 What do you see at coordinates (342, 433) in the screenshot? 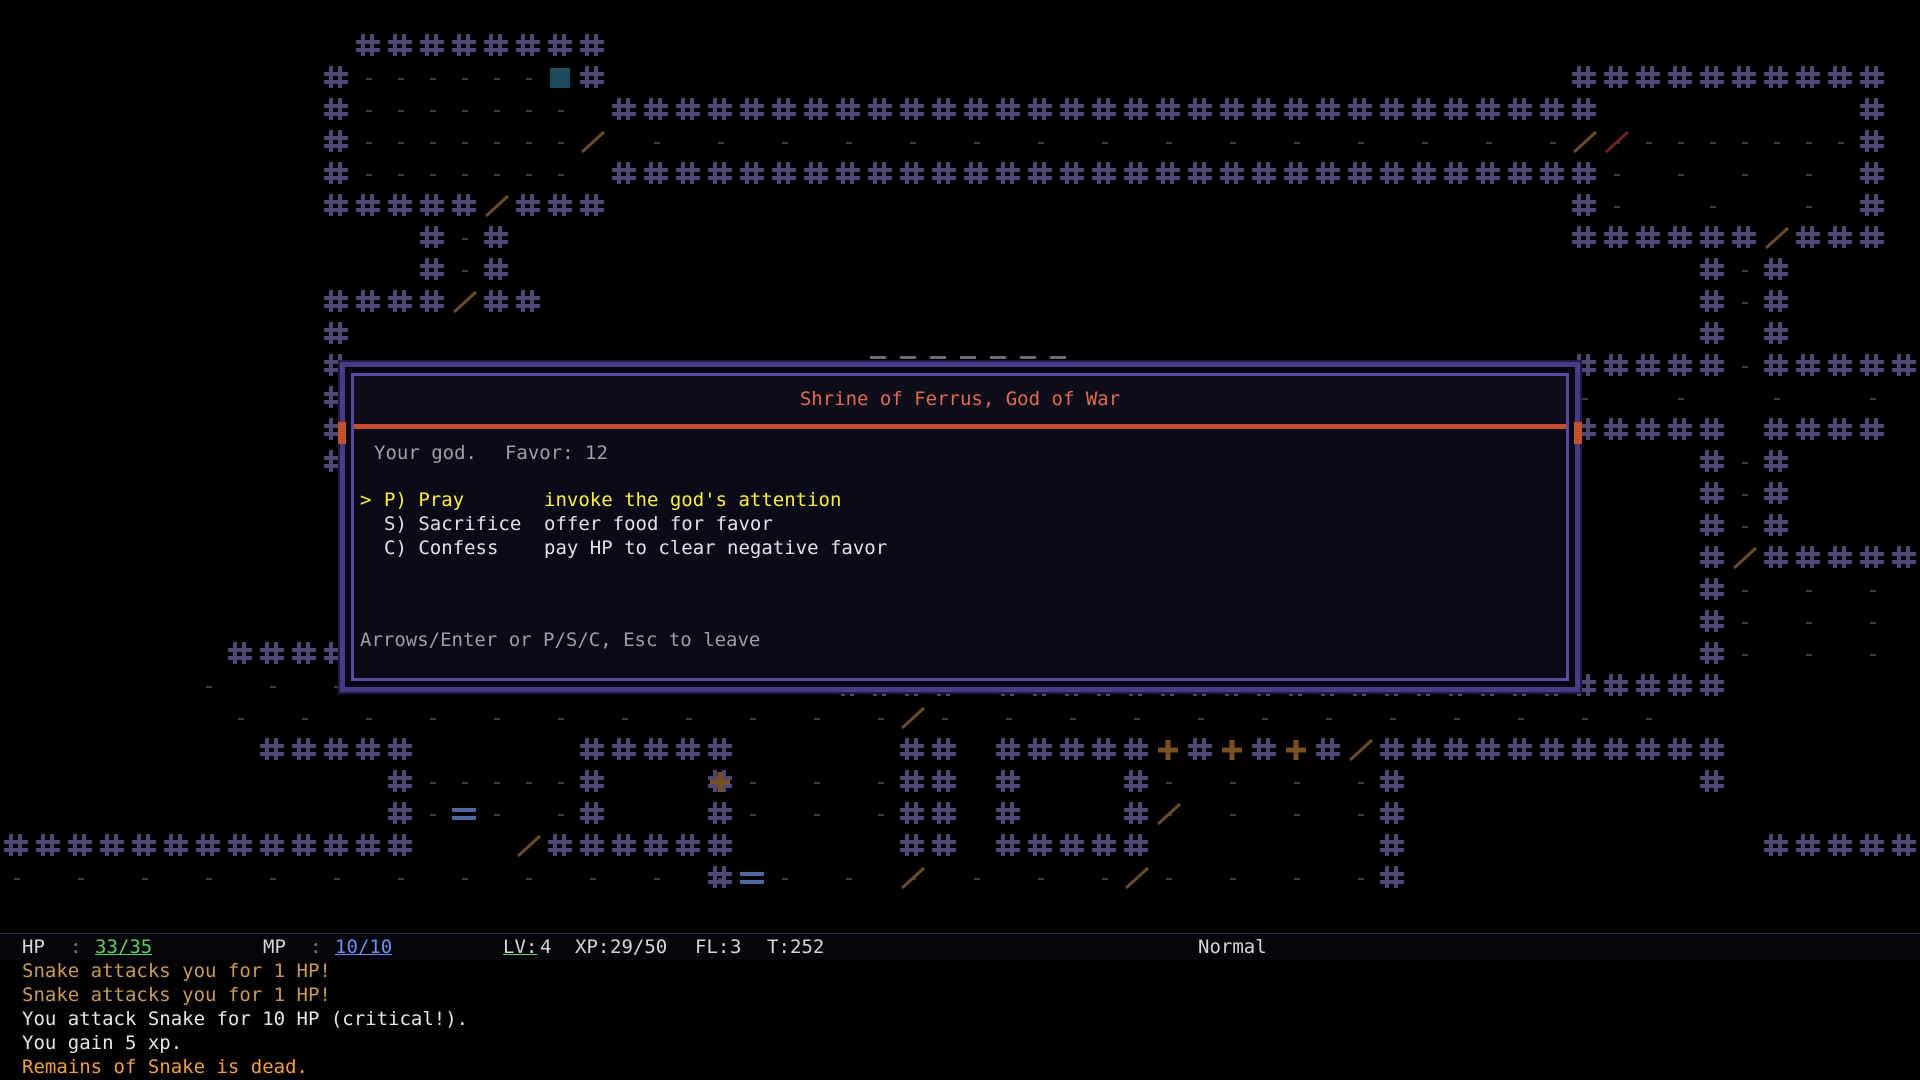
I see `title-bar-cap-left` at bounding box center [342, 433].